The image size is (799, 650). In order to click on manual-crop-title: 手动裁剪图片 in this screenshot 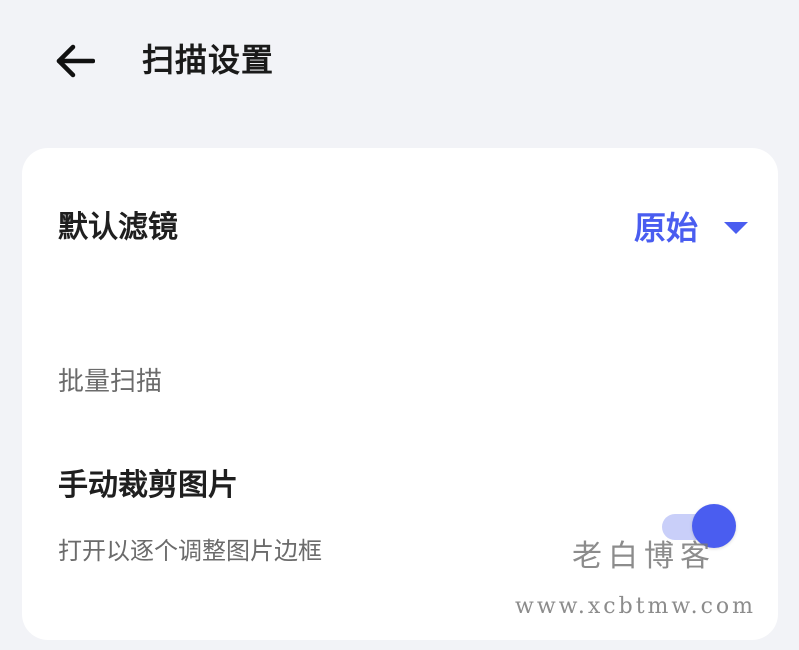, I will do `click(148, 485)`.